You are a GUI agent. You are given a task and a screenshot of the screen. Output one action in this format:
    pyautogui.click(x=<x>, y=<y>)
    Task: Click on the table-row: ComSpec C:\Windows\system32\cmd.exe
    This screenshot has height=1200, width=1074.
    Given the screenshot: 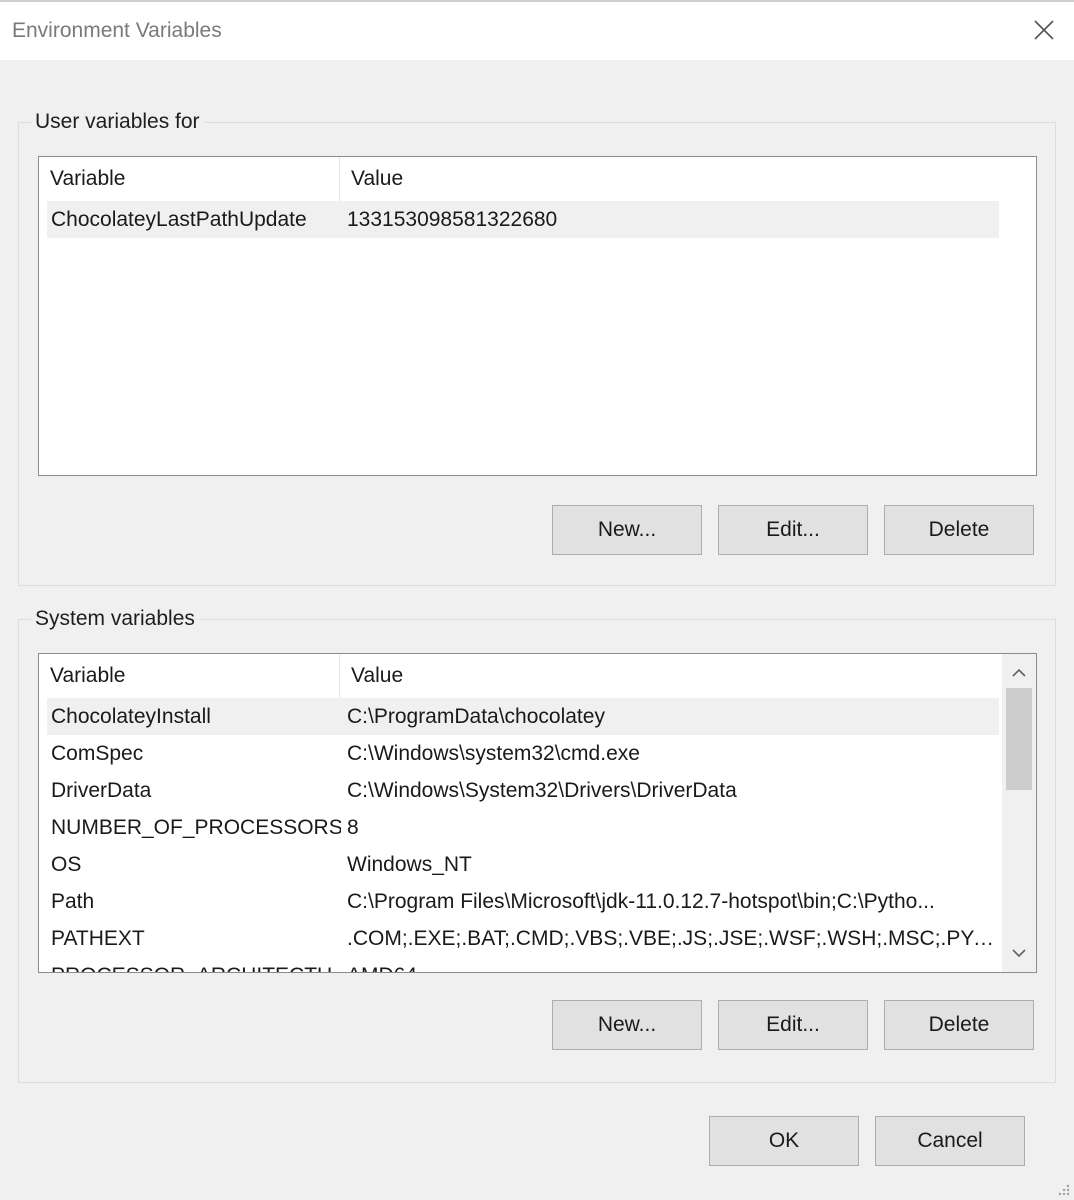 What is the action you would take?
    pyautogui.click(x=523, y=753)
    